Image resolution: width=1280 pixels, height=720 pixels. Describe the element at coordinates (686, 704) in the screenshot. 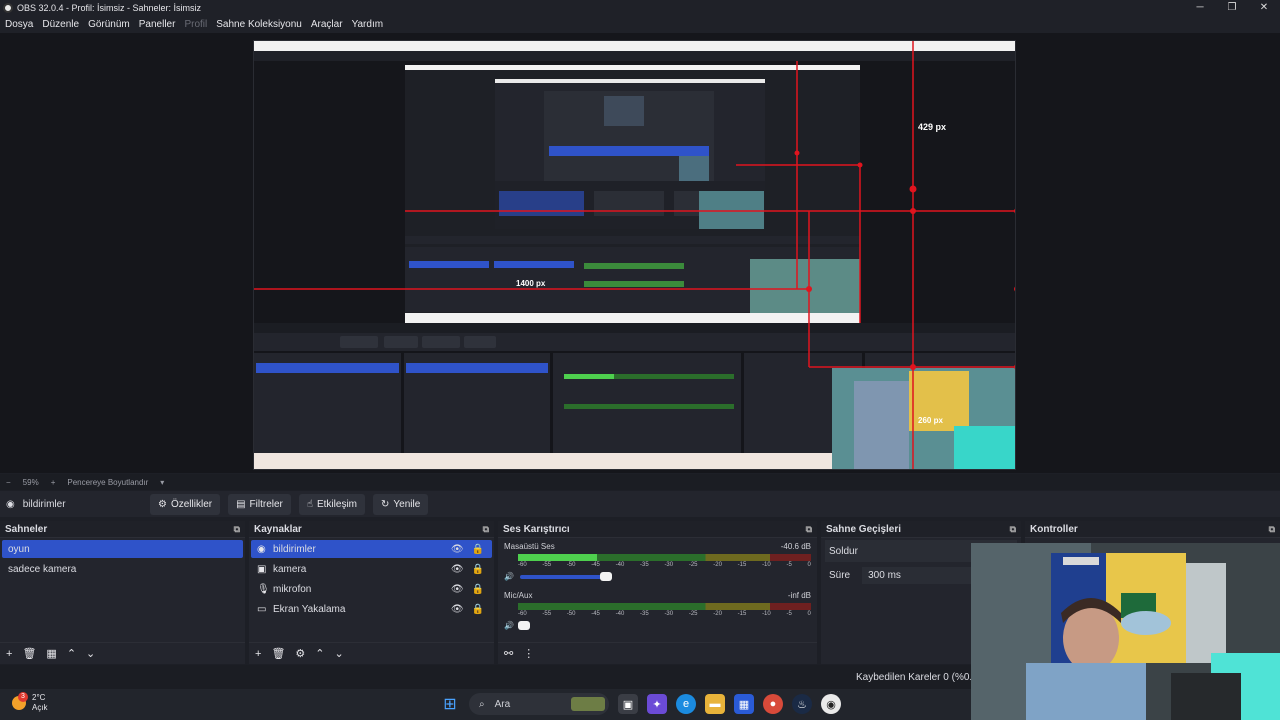

I see `edge-icon: e` at that location.